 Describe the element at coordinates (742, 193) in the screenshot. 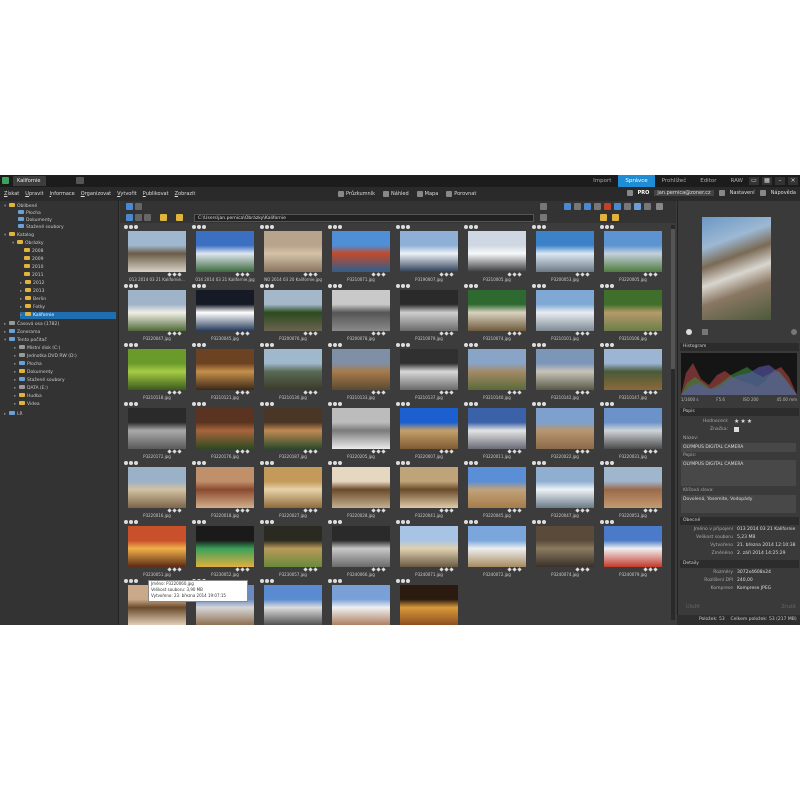

I see `settings-link: Nastavení` at that location.